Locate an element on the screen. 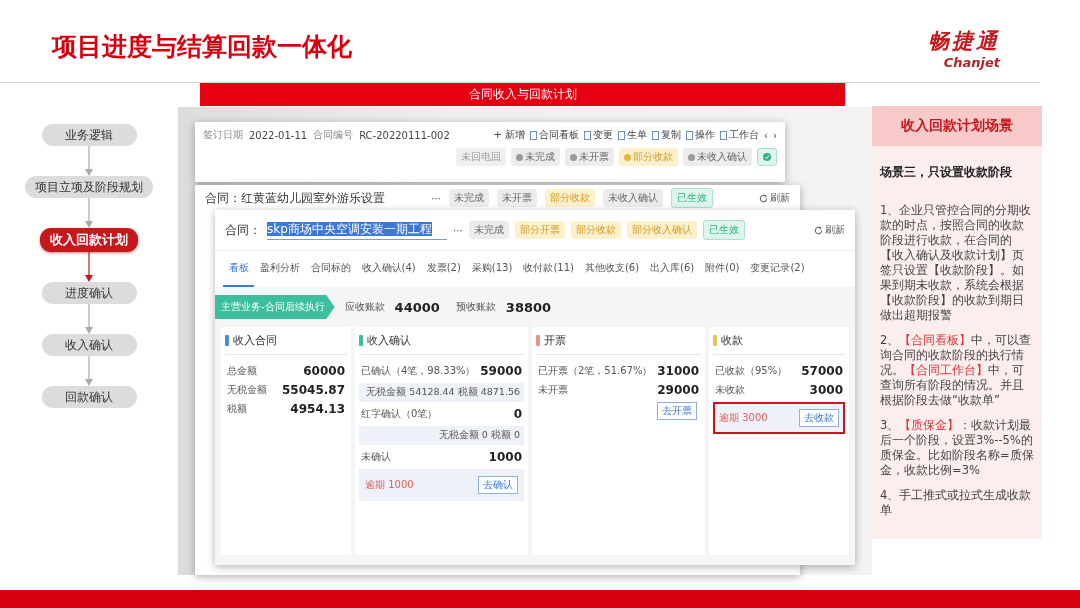 The image size is (1080, 608). row-value: 55045.87 is located at coordinates (313, 390).